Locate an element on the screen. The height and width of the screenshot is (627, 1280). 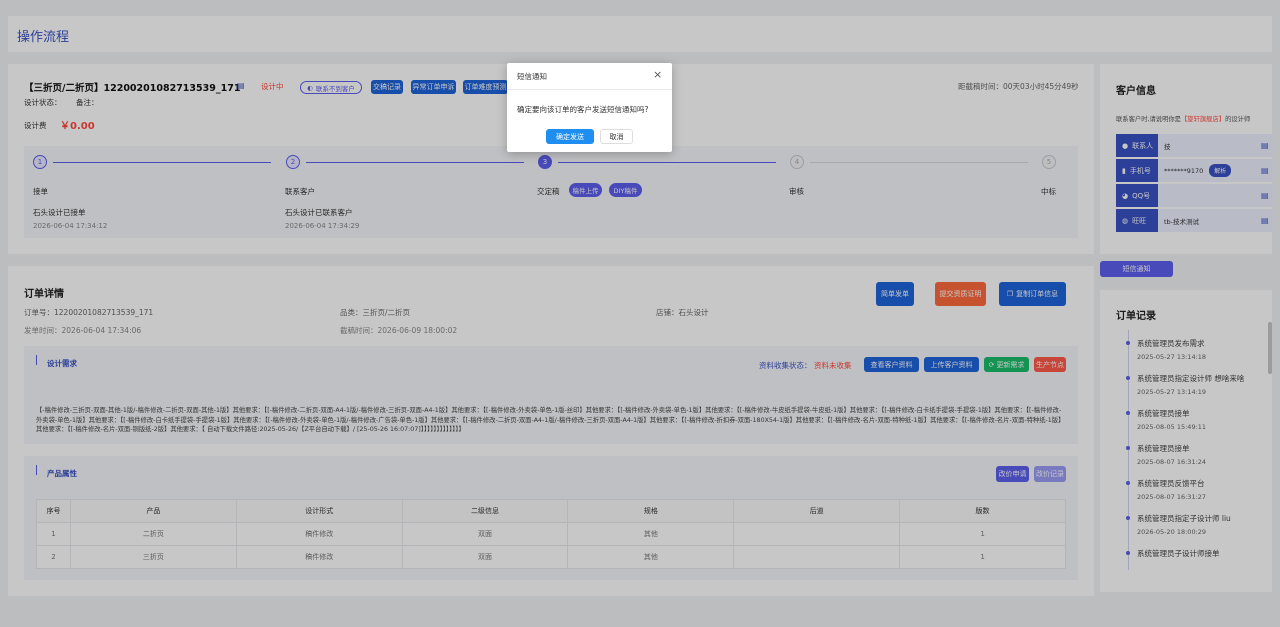
confirm-send-button: 确定发送 is located at coordinates (570, 136).